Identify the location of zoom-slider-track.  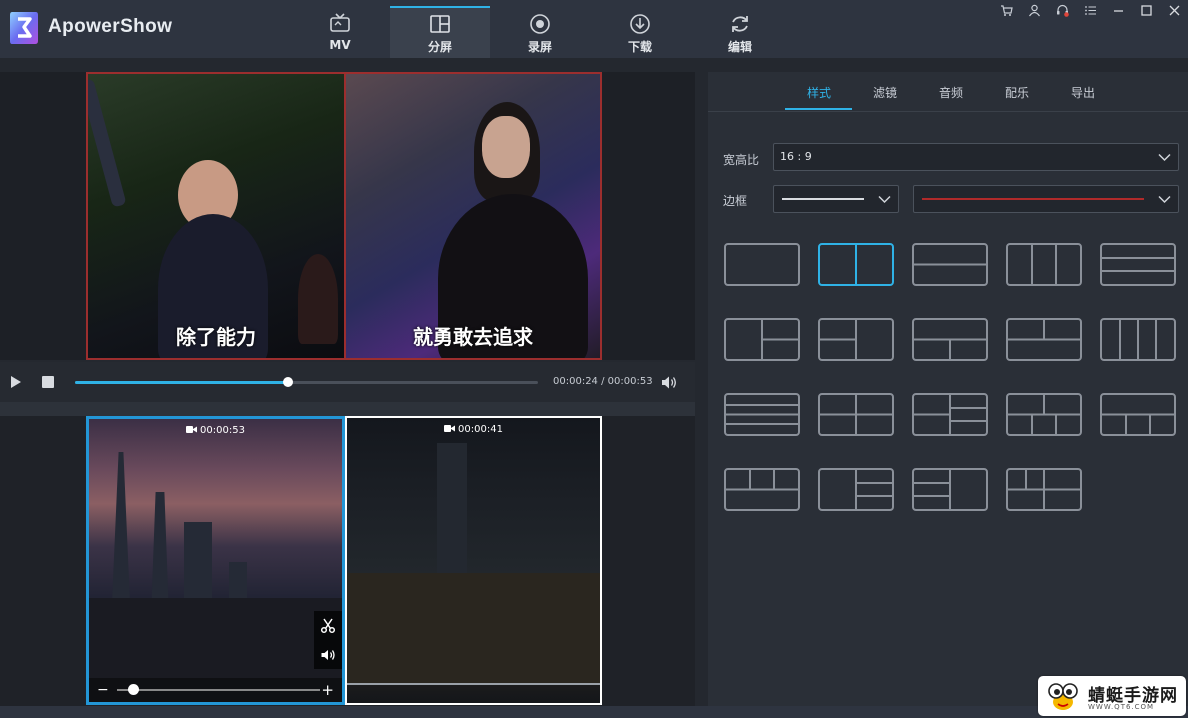
(218, 690).